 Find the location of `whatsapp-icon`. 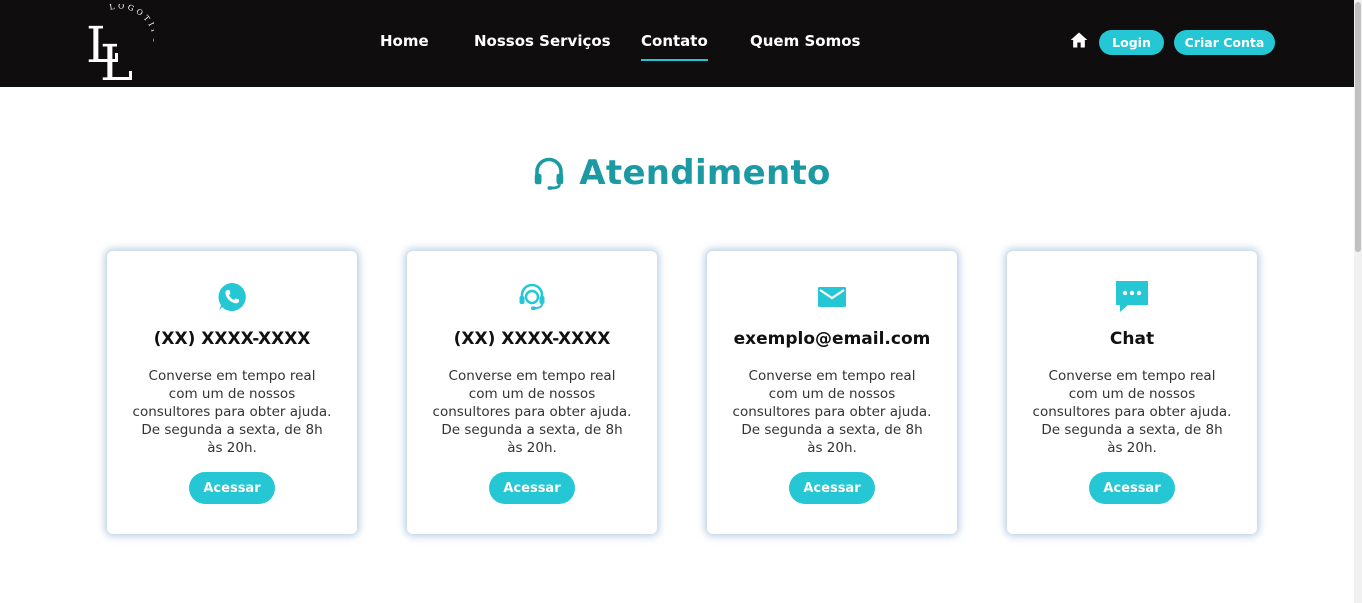

whatsapp-icon is located at coordinates (232, 297).